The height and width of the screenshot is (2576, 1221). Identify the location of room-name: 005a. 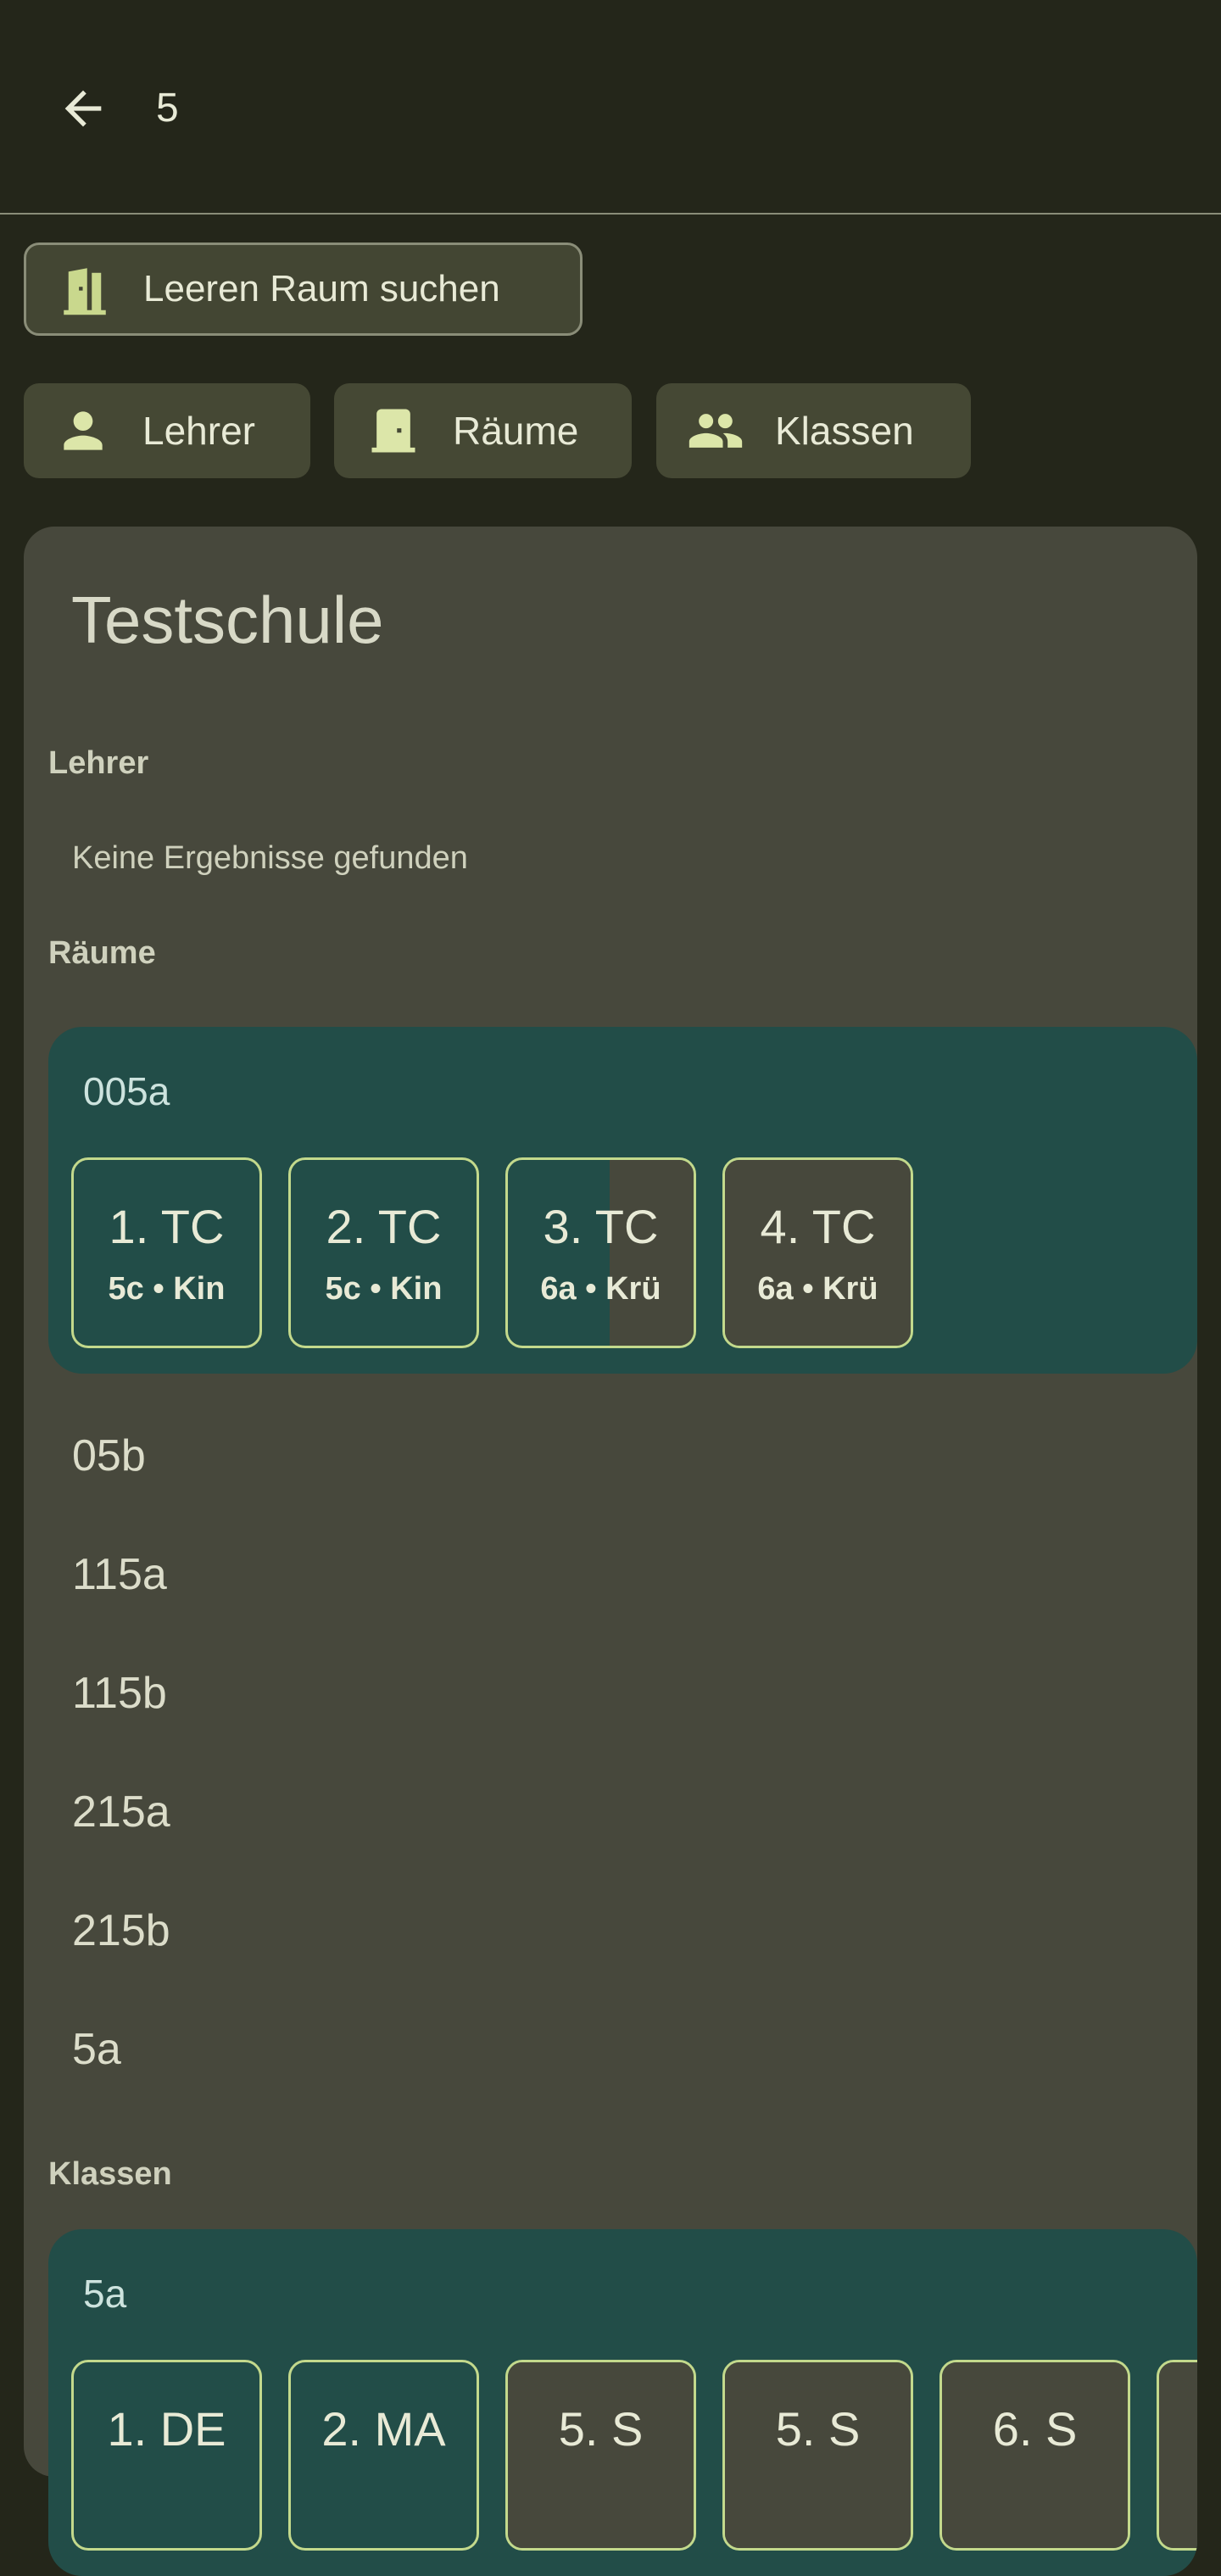
(126, 1091).